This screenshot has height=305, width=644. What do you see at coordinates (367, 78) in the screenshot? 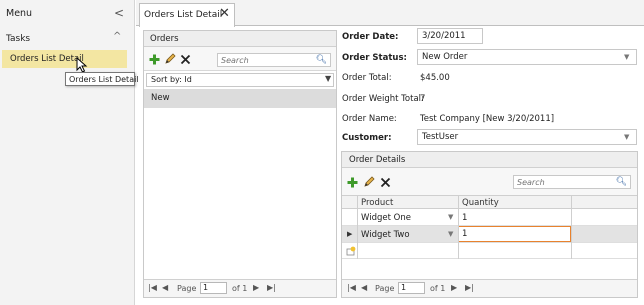
I see `order-total-label: Order Total:` at bounding box center [367, 78].